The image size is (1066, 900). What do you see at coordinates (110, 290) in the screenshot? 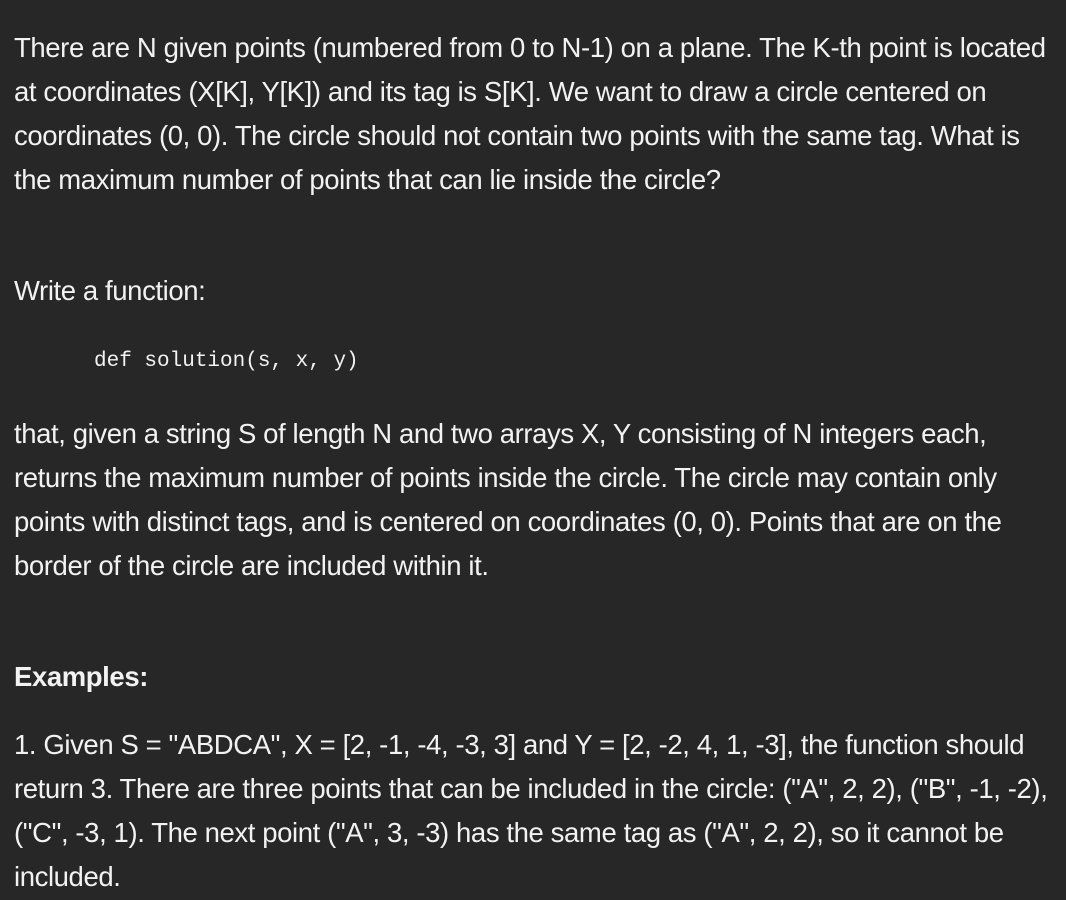
I see `write-function-paragraph: Write a function:` at bounding box center [110, 290].